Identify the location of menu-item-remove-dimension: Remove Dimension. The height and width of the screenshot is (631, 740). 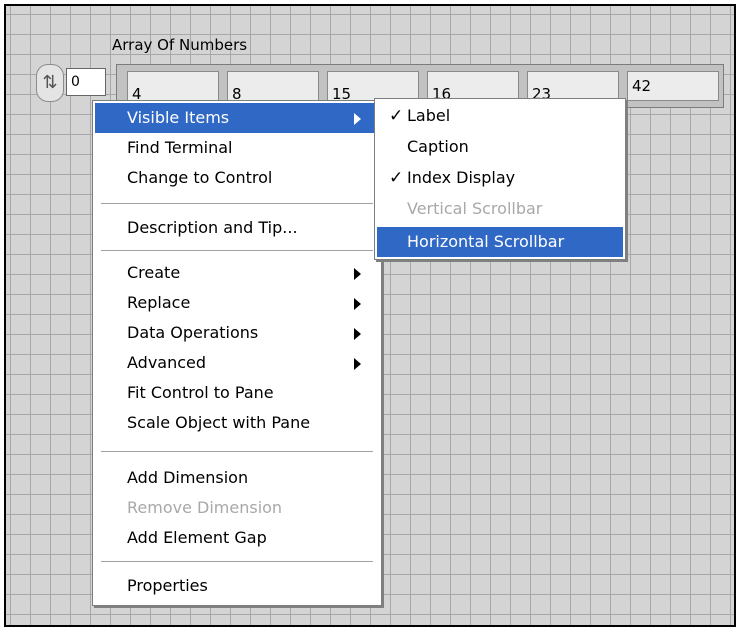
(237, 508).